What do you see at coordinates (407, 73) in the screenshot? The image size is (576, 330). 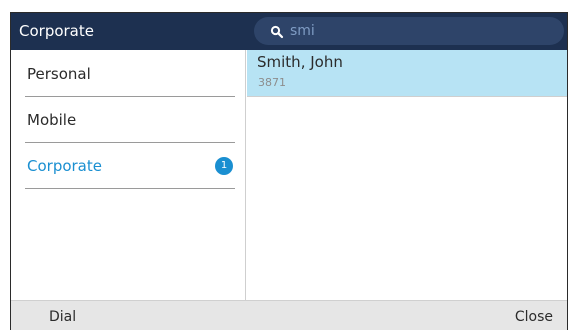 I see `contact-row: Smith, John 3871` at bounding box center [407, 73].